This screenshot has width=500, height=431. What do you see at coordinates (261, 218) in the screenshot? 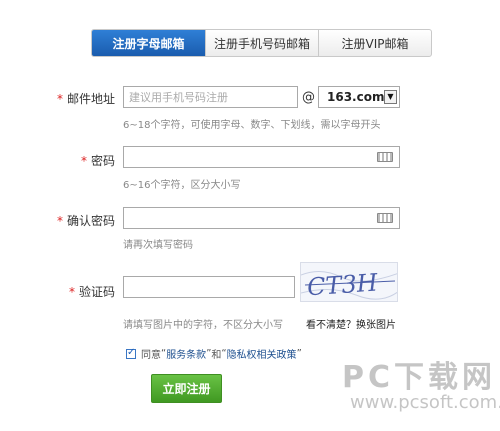
I see `confirm-password-field` at bounding box center [261, 218].